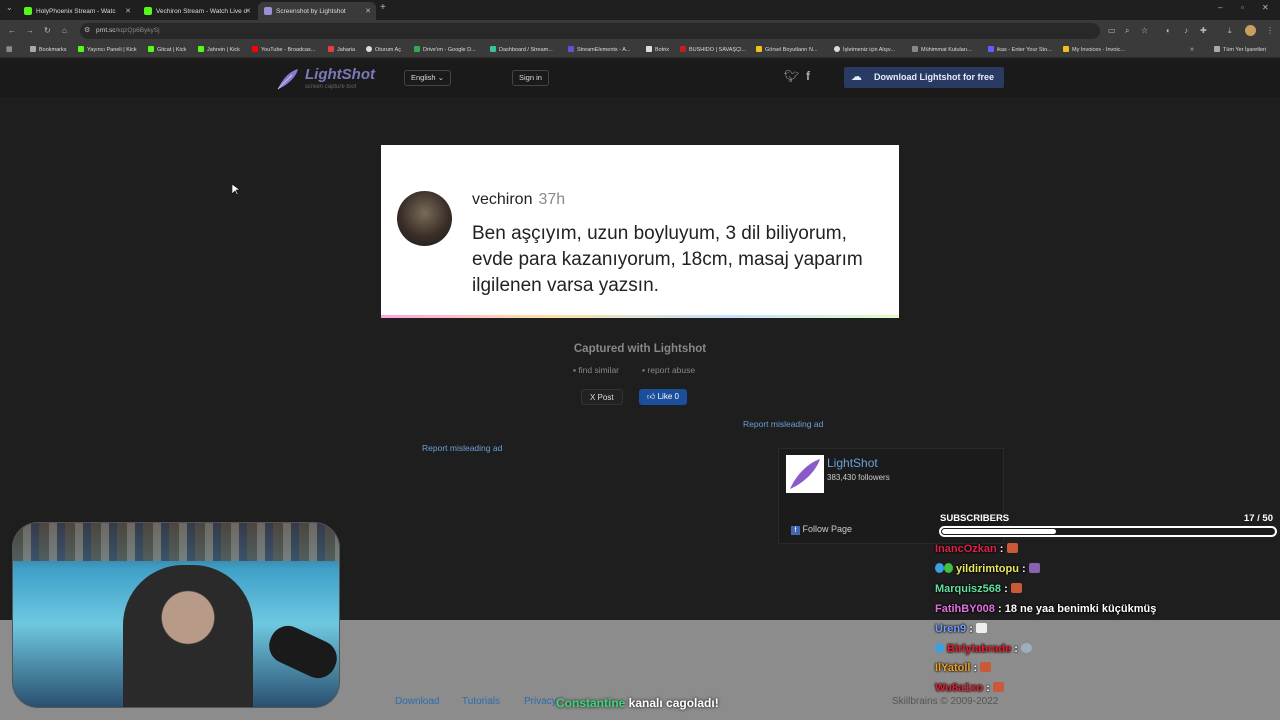 This screenshot has height=720, width=1280. I want to click on download-lightshot-button: ☁ Download Lightshot for free, so click(924, 77).